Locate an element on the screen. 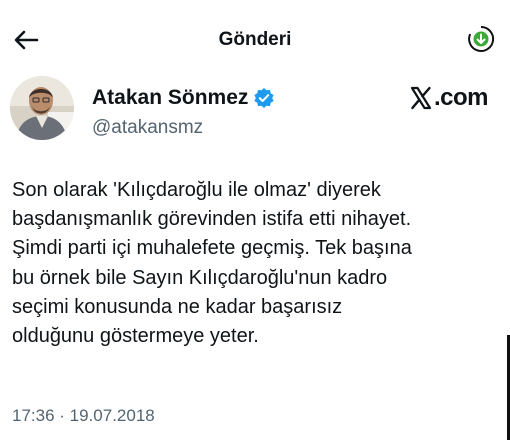  tweet-timestamp: 17:36 · 19.07.2018 is located at coordinates (83, 416).